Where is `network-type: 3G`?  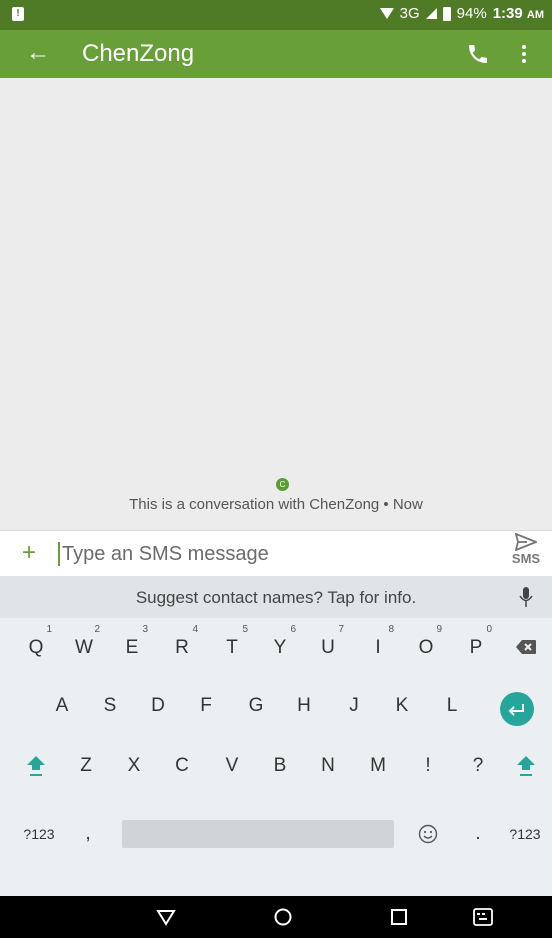 network-type: 3G is located at coordinates (409, 13).